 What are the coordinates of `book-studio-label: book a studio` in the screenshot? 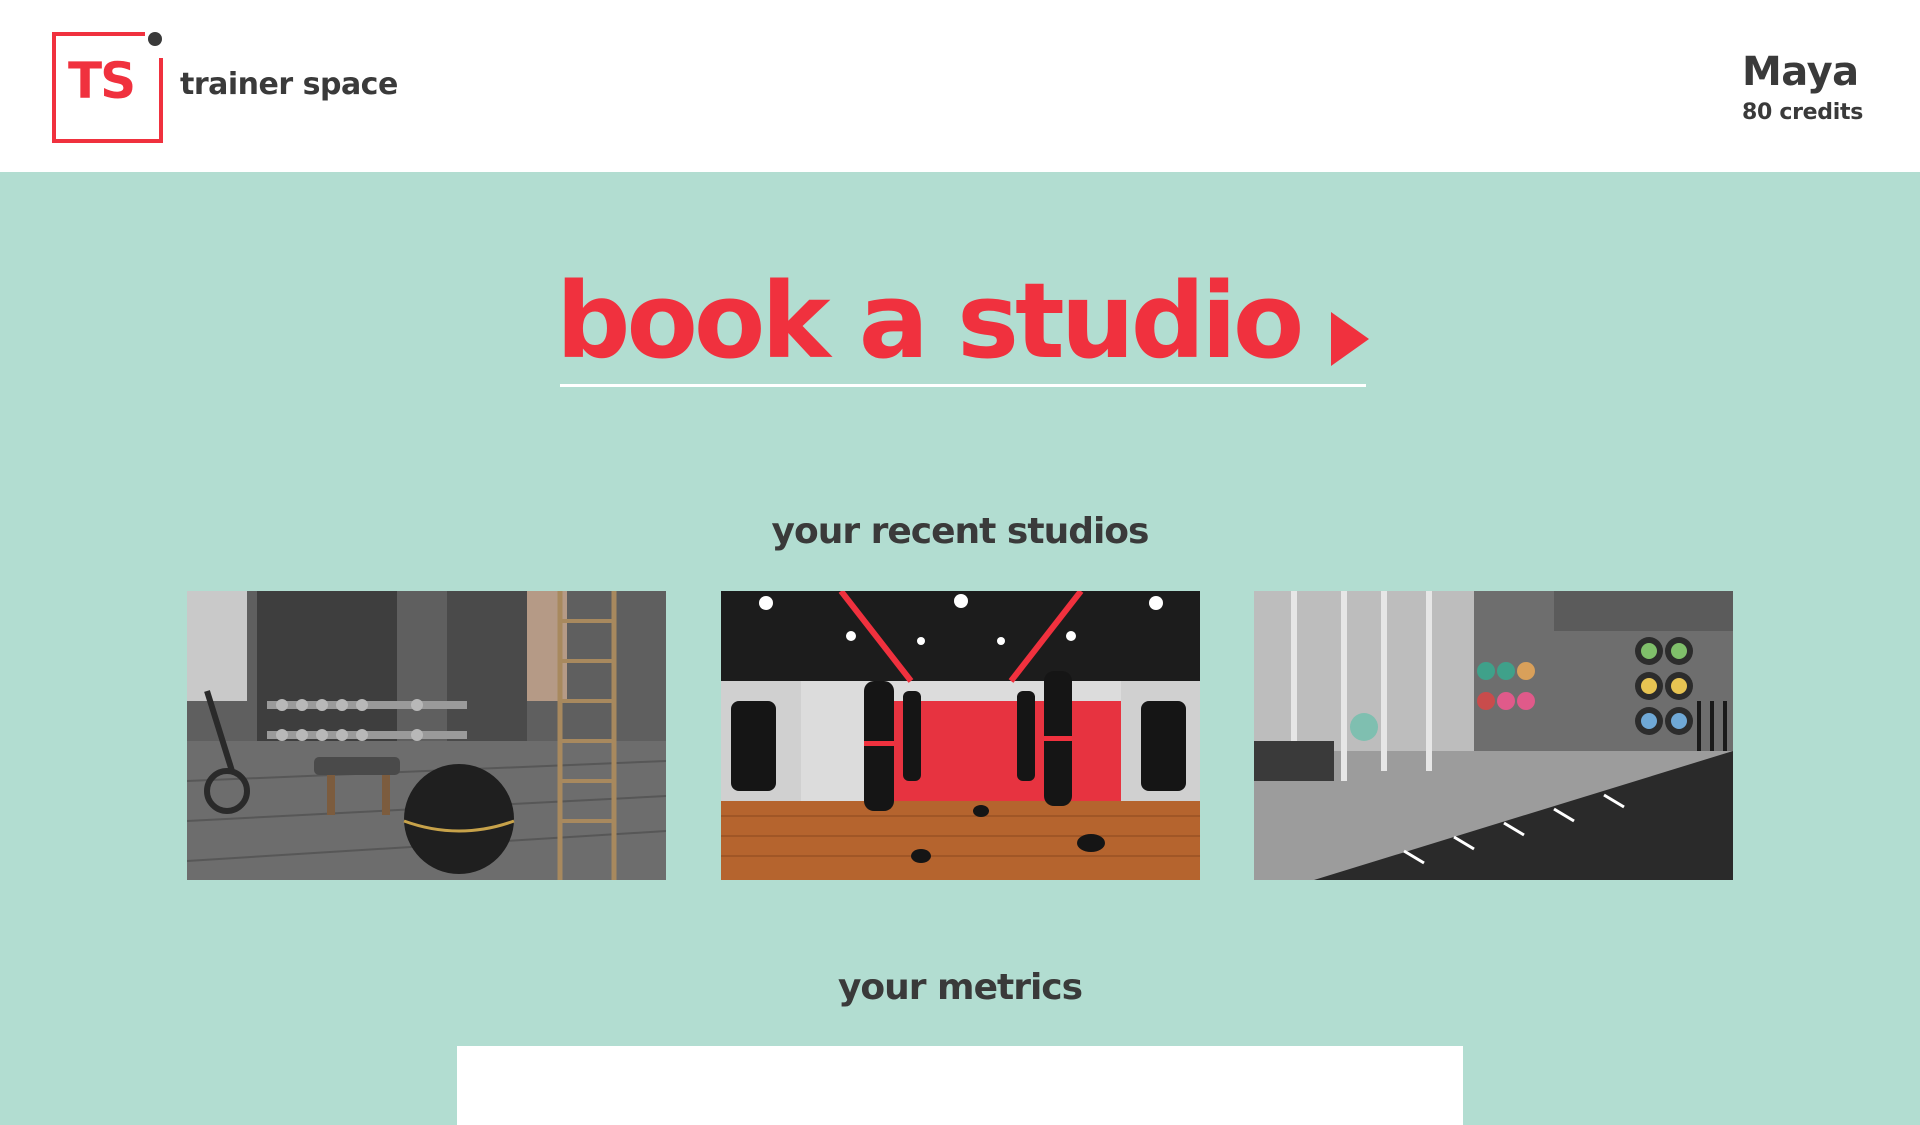 It's located at (930, 321).